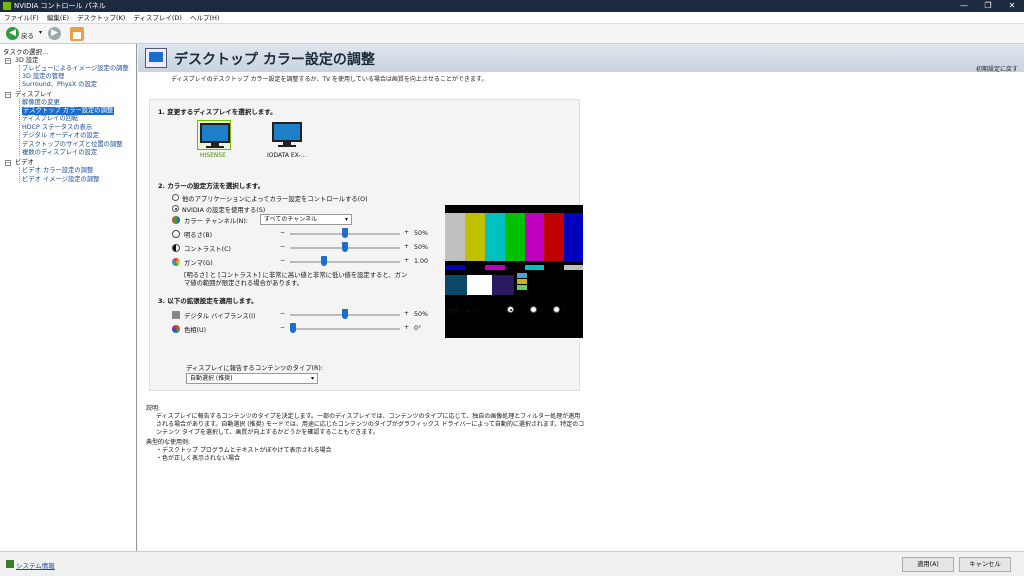 The height and width of the screenshot is (576, 1024). Describe the element at coordinates (283, 246) in the screenshot. I see `contrast-minus: −` at that location.